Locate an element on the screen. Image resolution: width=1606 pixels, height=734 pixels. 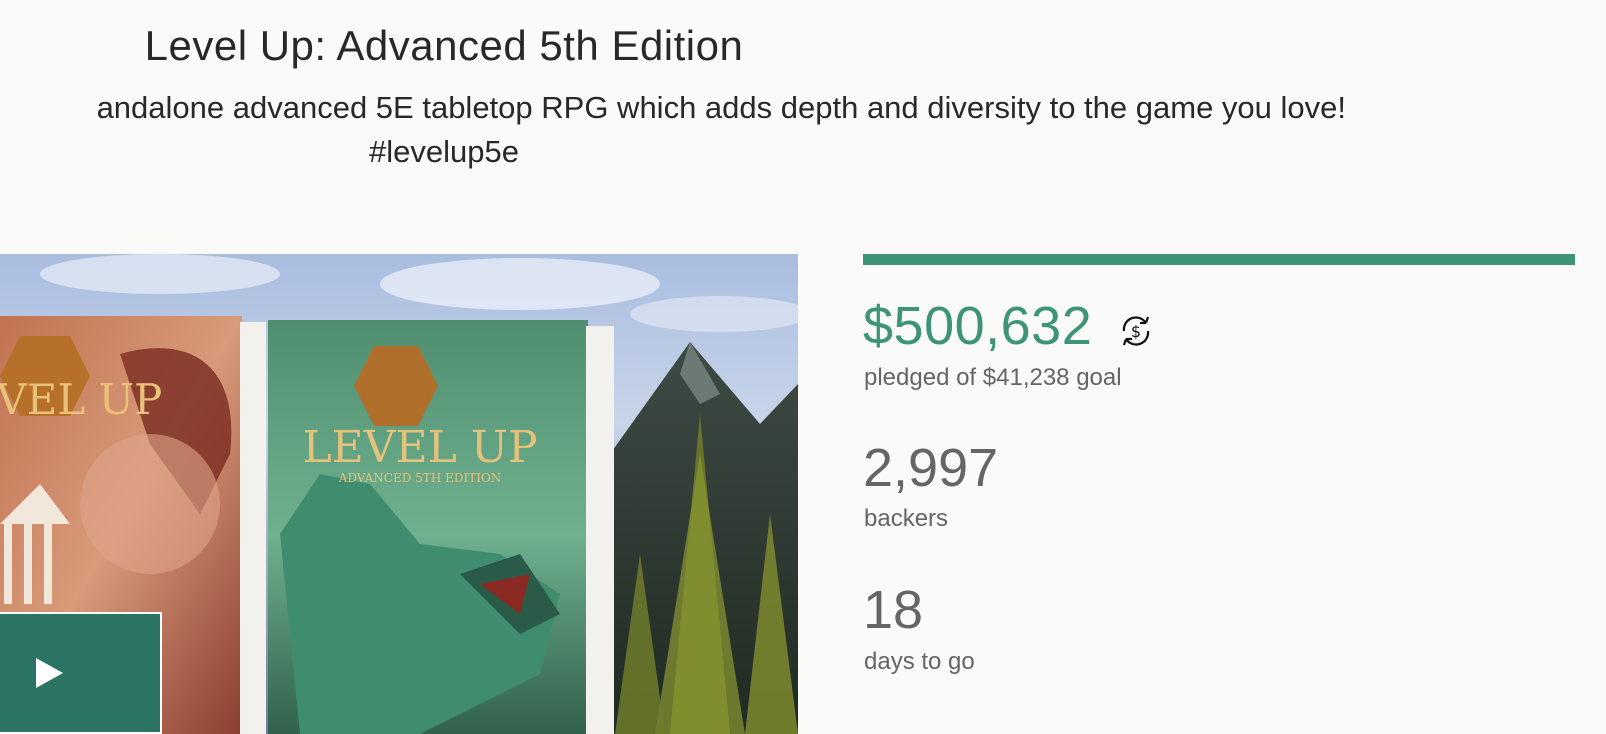
backers-label: backers is located at coordinates (906, 518).